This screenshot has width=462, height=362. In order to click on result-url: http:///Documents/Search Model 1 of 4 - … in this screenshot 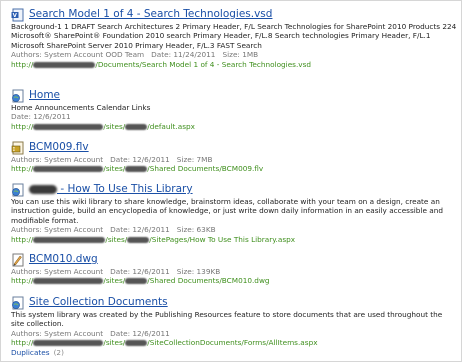, I will do `click(161, 64)`.